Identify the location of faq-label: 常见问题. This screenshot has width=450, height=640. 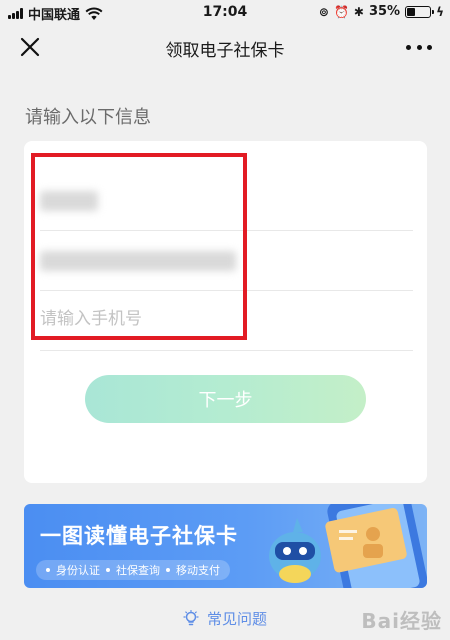
(236, 619).